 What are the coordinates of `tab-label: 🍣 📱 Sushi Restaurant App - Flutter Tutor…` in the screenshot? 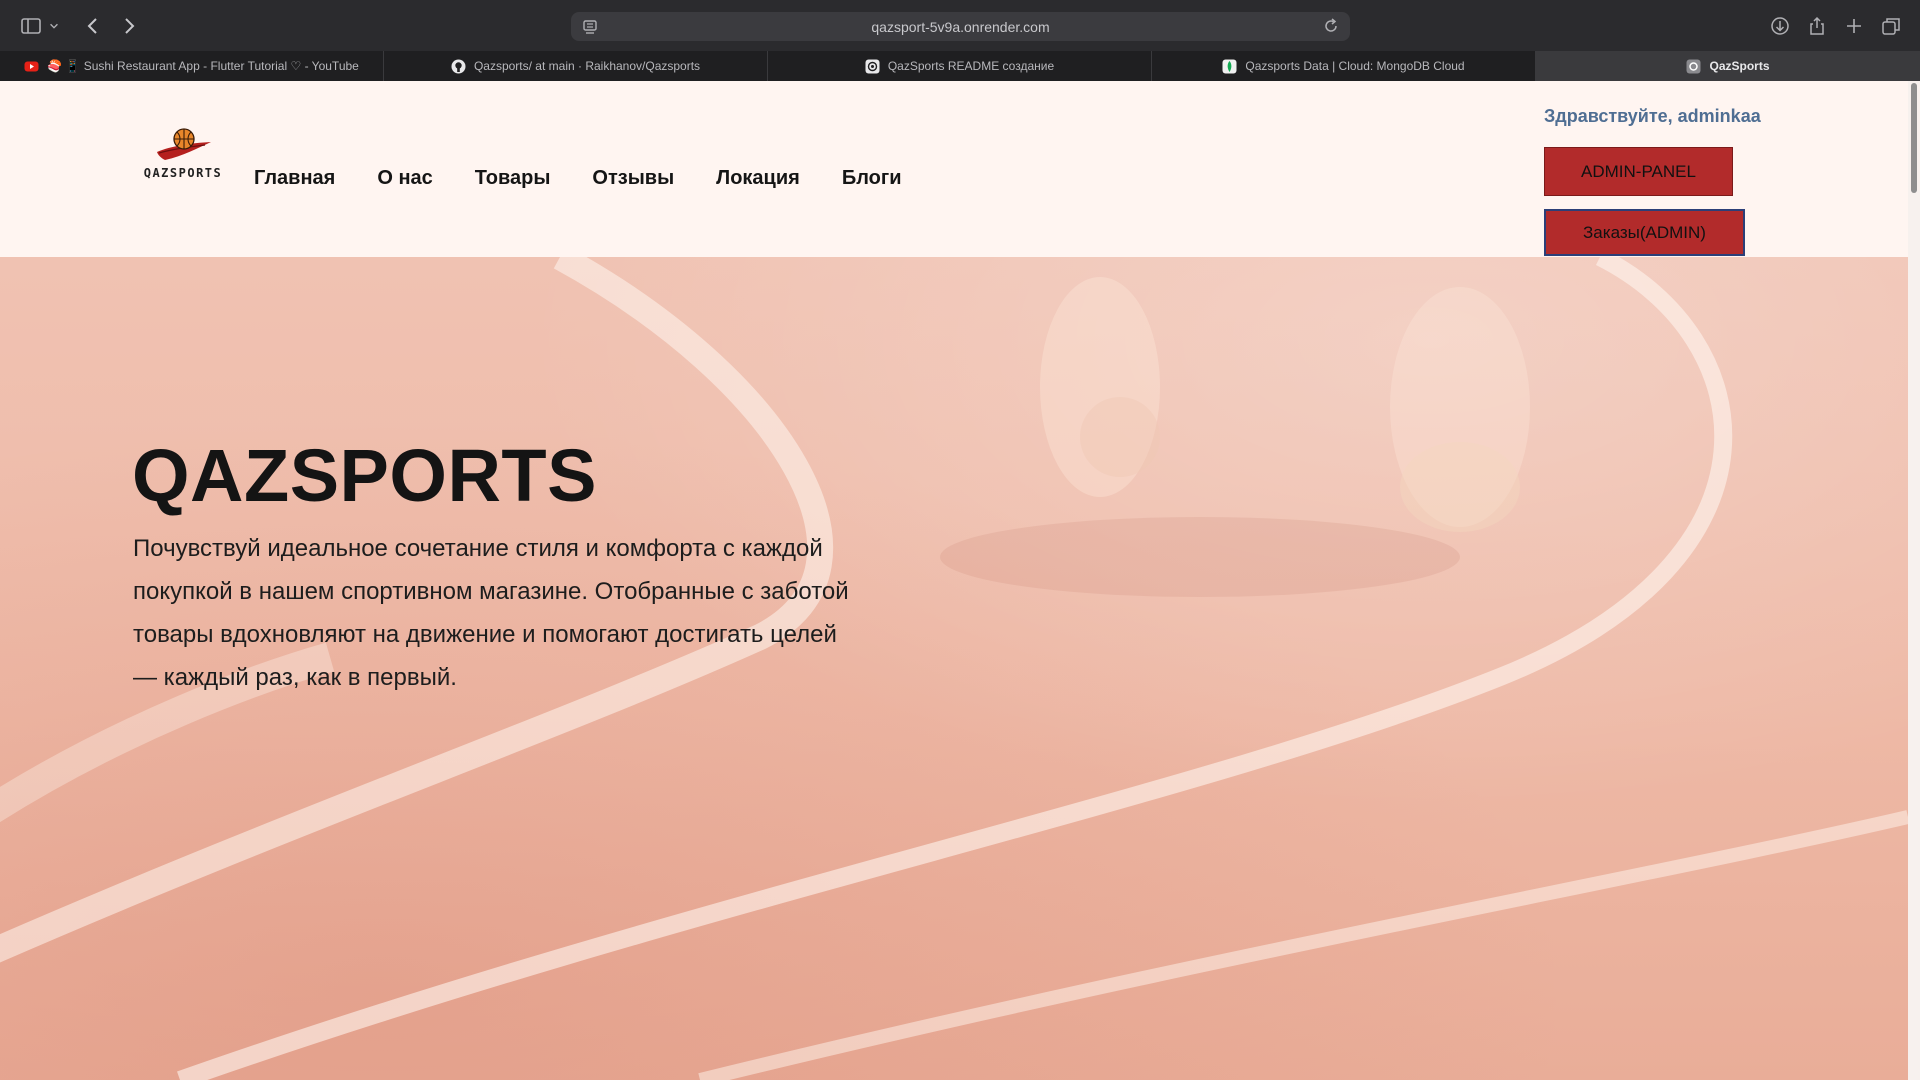 It's located at (203, 66).